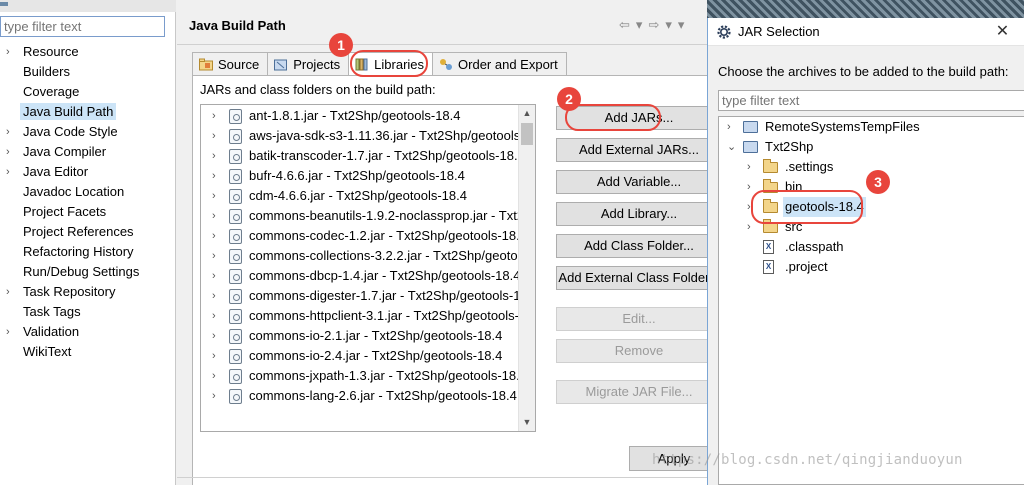  I want to click on sidebar-item-label: Coverage, so click(51, 91).